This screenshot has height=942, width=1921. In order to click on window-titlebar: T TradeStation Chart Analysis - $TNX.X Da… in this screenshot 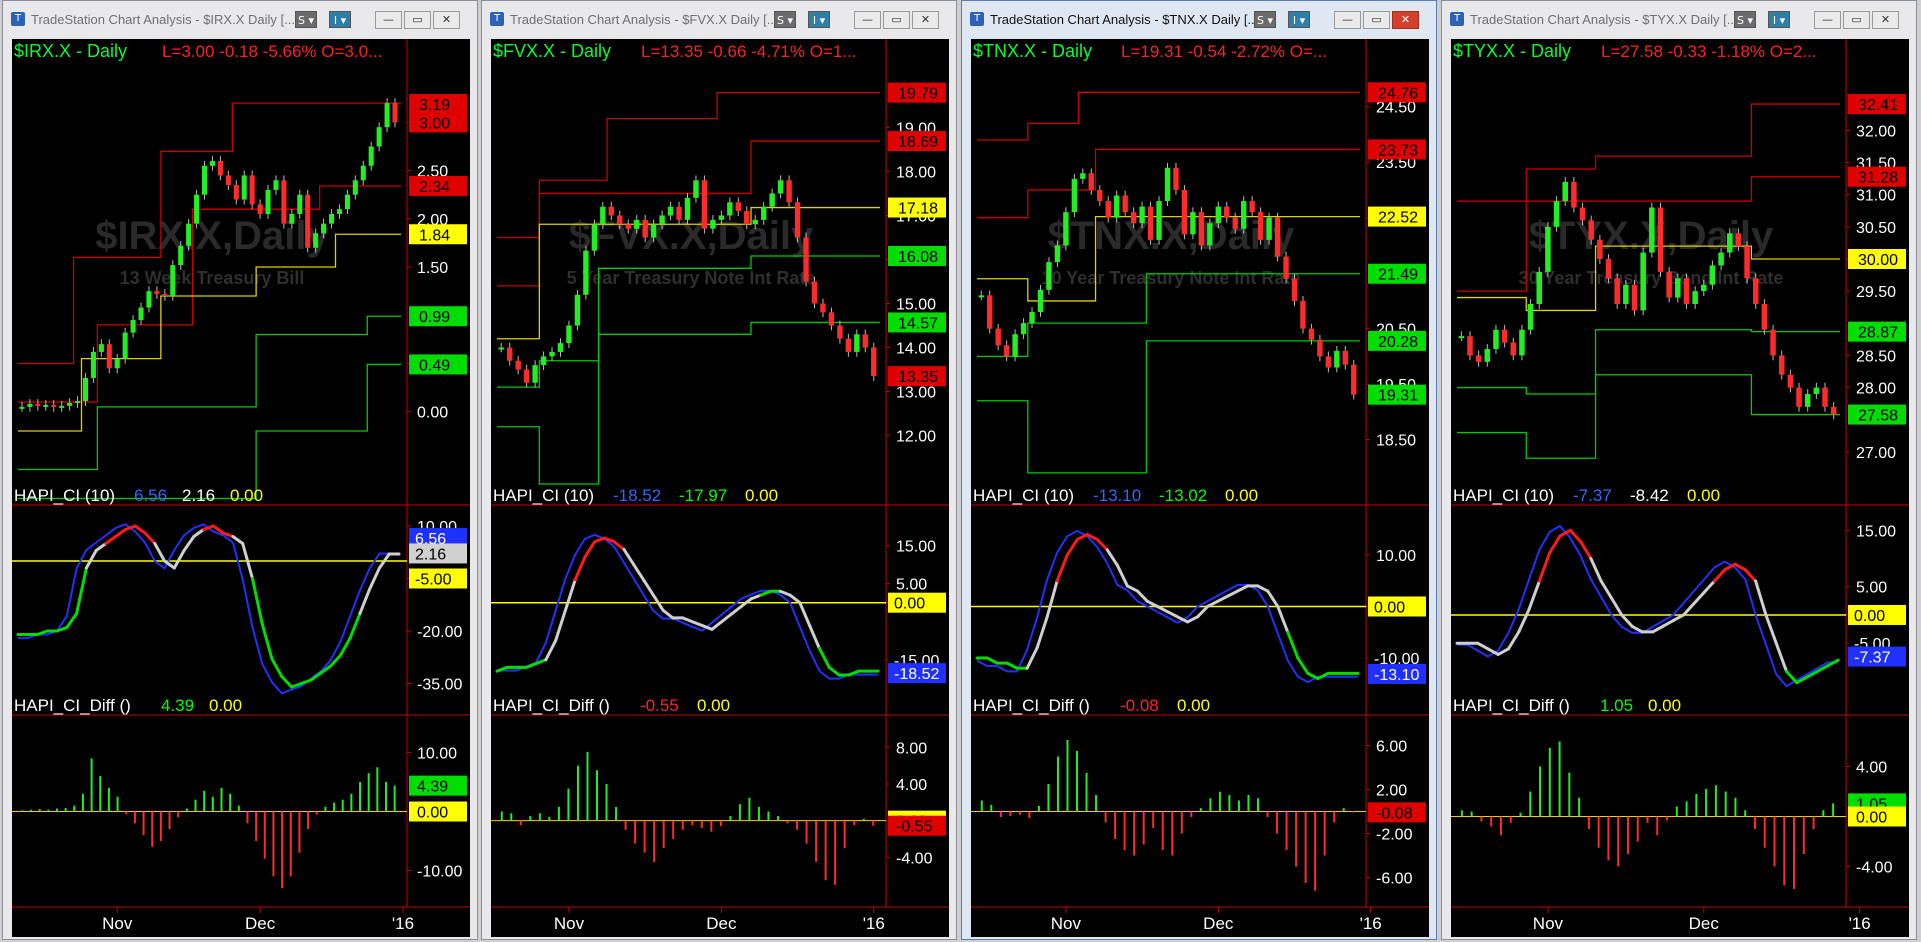, I will do `click(1199, 20)`.